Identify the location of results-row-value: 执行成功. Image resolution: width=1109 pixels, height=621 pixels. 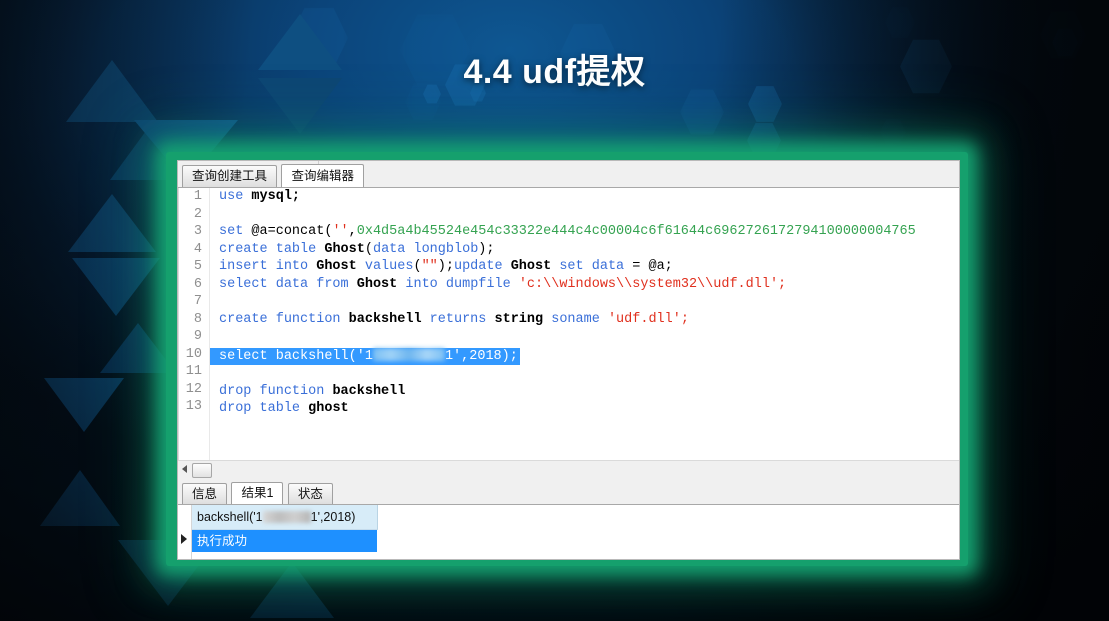
(284, 541).